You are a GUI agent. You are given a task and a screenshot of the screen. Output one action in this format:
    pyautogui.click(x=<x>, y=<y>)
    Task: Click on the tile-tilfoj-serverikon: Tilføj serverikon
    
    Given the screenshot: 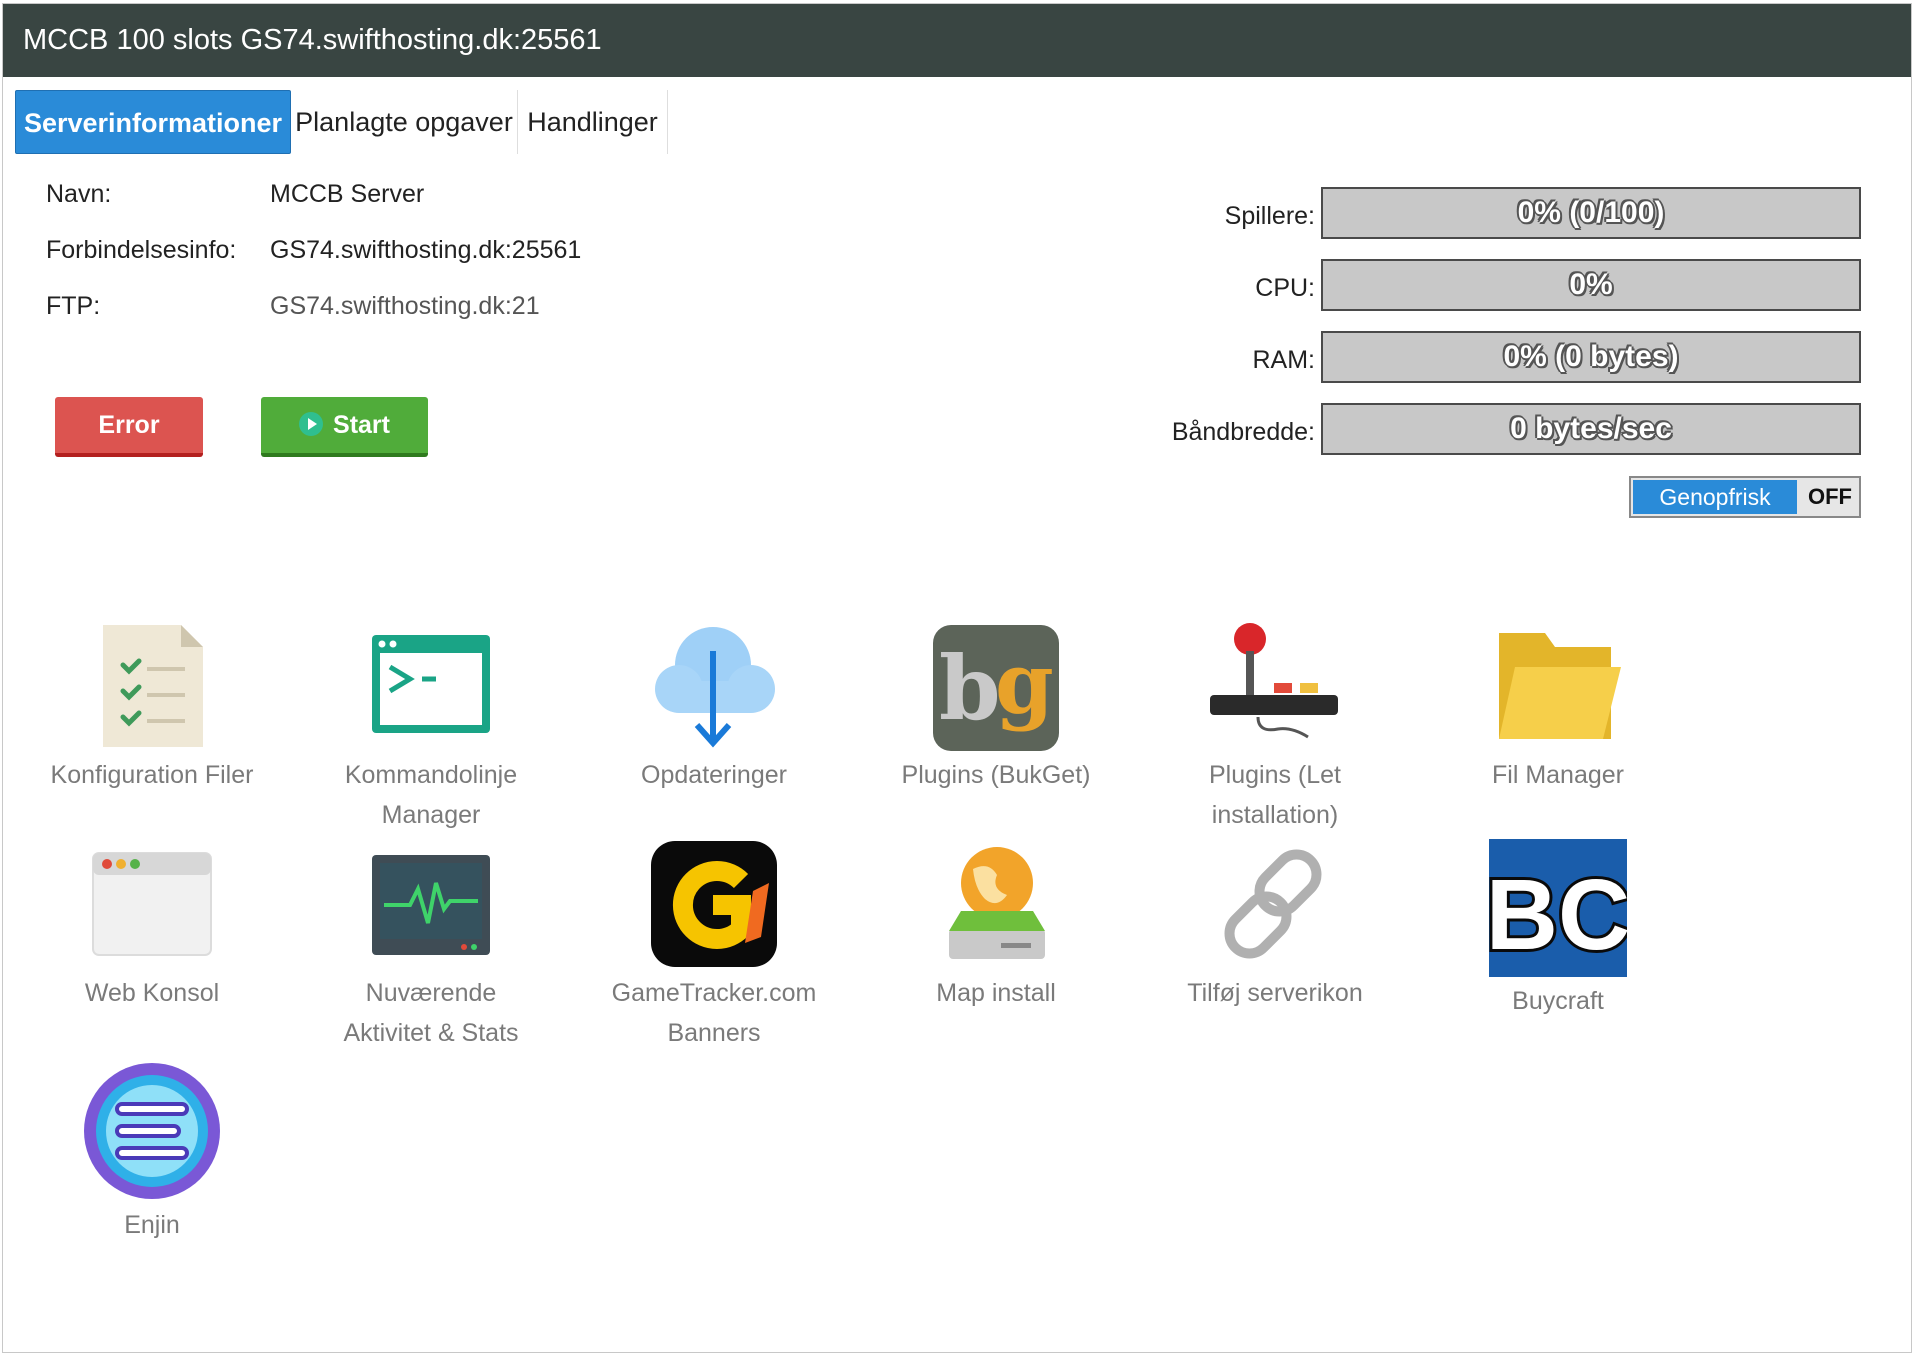 What is the action you would take?
    pyautogui.click(x=1275, y=926)
    